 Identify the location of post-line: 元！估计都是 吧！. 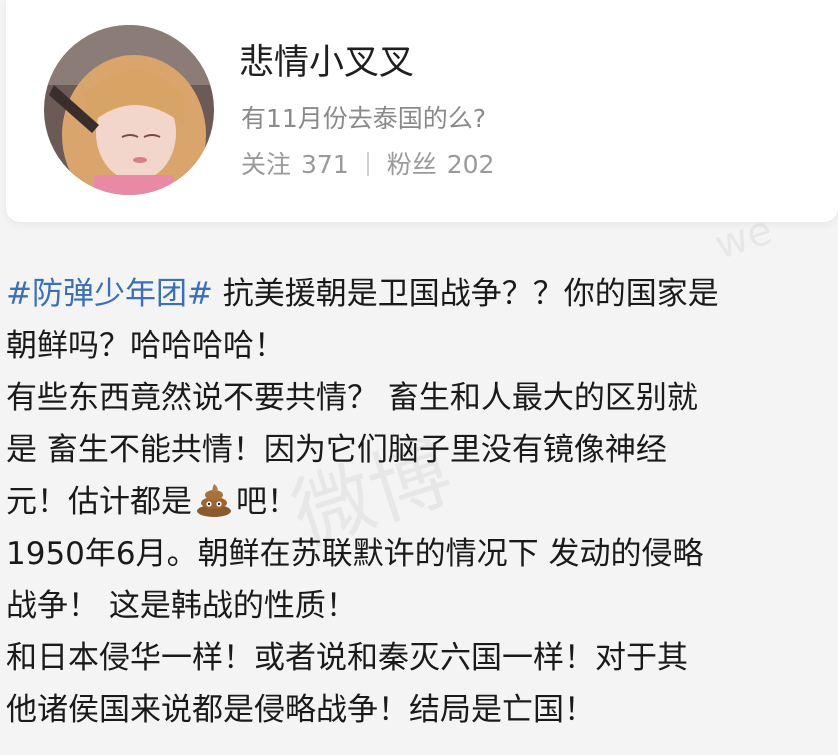
(421, 502).